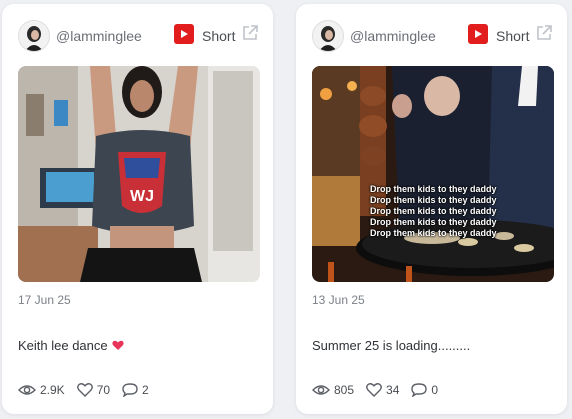  I want to click on likes-count: 70, so click(103, 390).